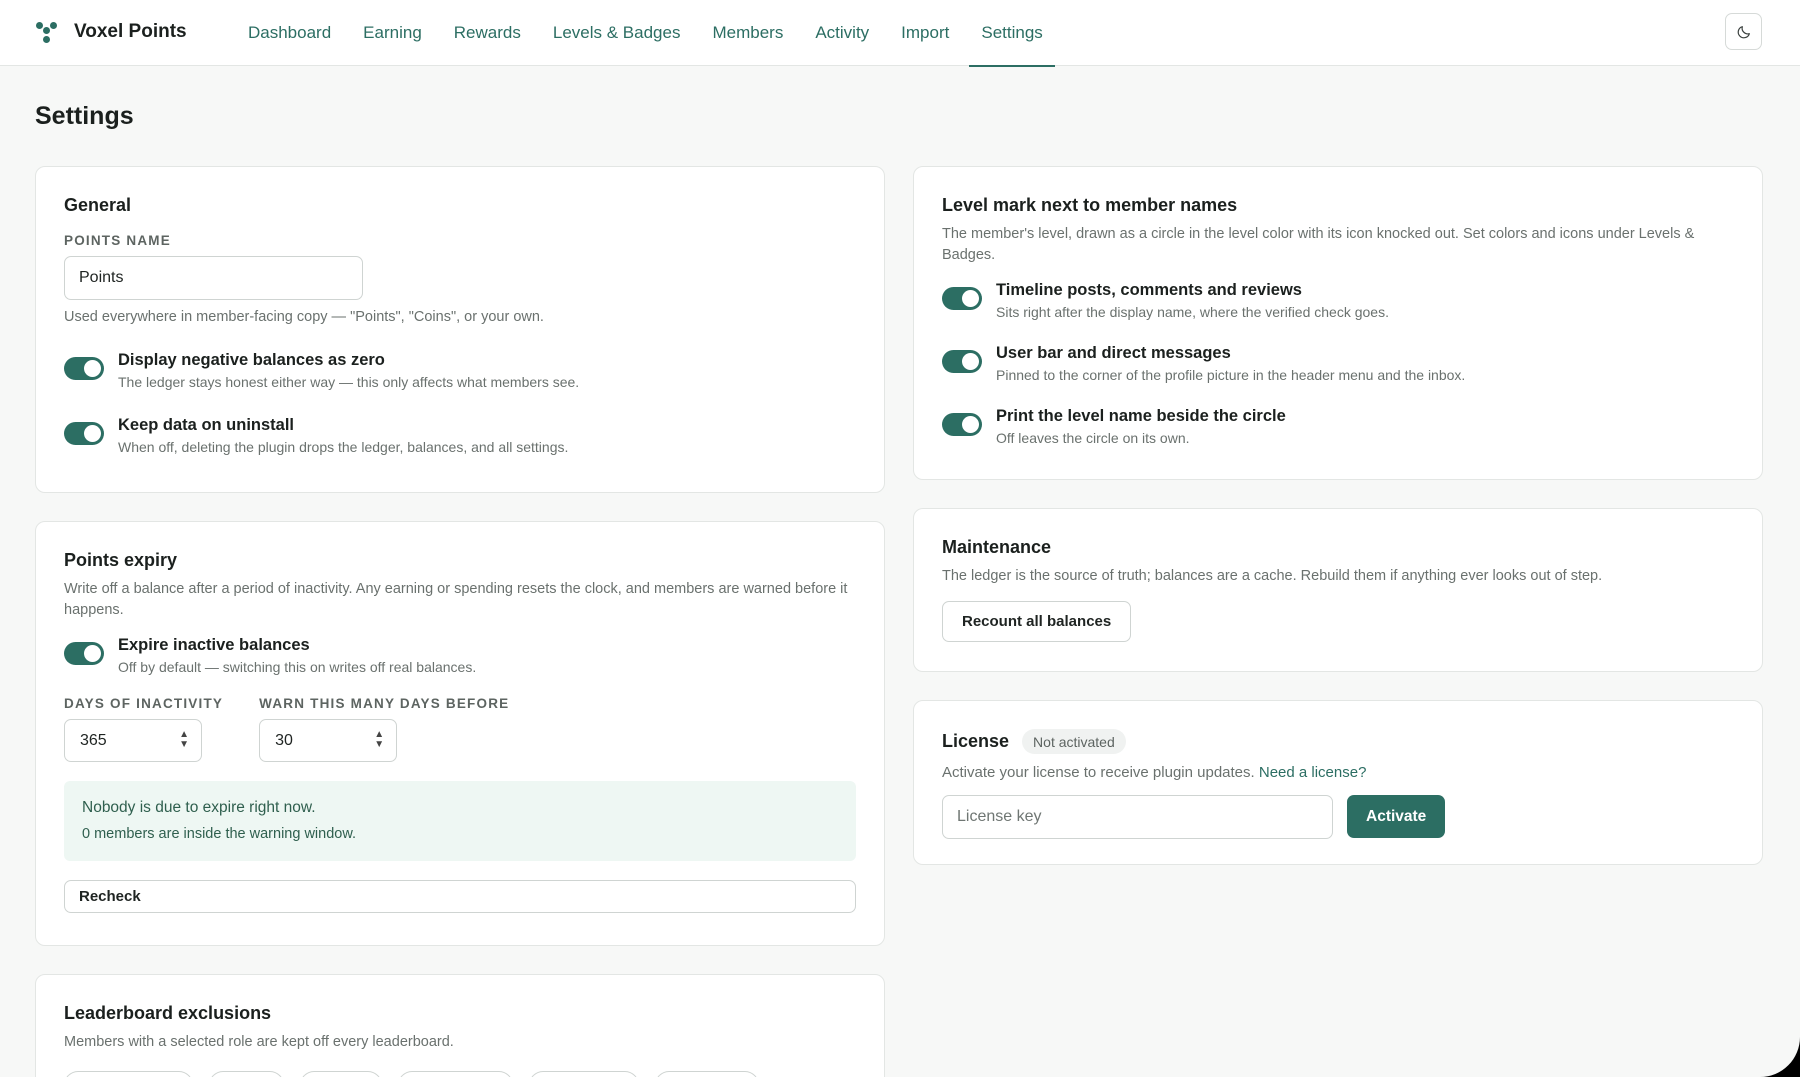  I want to click on leaderboard-exclusions-title: Leaderboard exclusions, so click(168, 1013).